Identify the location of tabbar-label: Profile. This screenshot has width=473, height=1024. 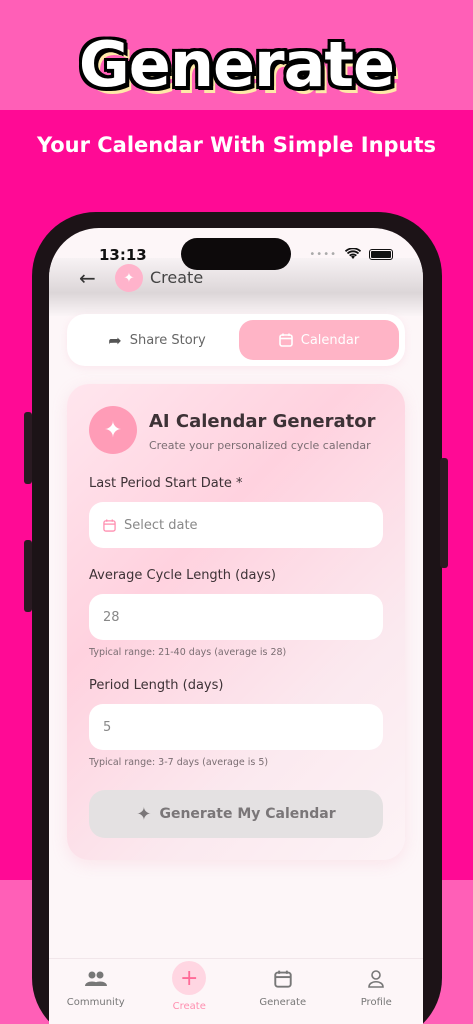
(376, 1002).